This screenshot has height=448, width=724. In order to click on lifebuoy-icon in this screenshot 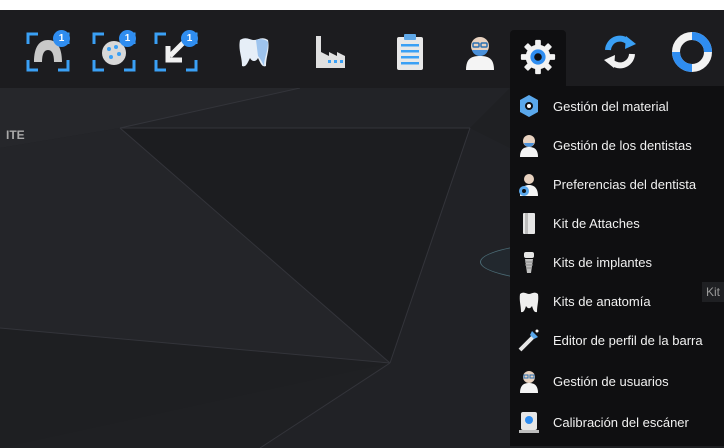, I will do `click(692, 54)`.